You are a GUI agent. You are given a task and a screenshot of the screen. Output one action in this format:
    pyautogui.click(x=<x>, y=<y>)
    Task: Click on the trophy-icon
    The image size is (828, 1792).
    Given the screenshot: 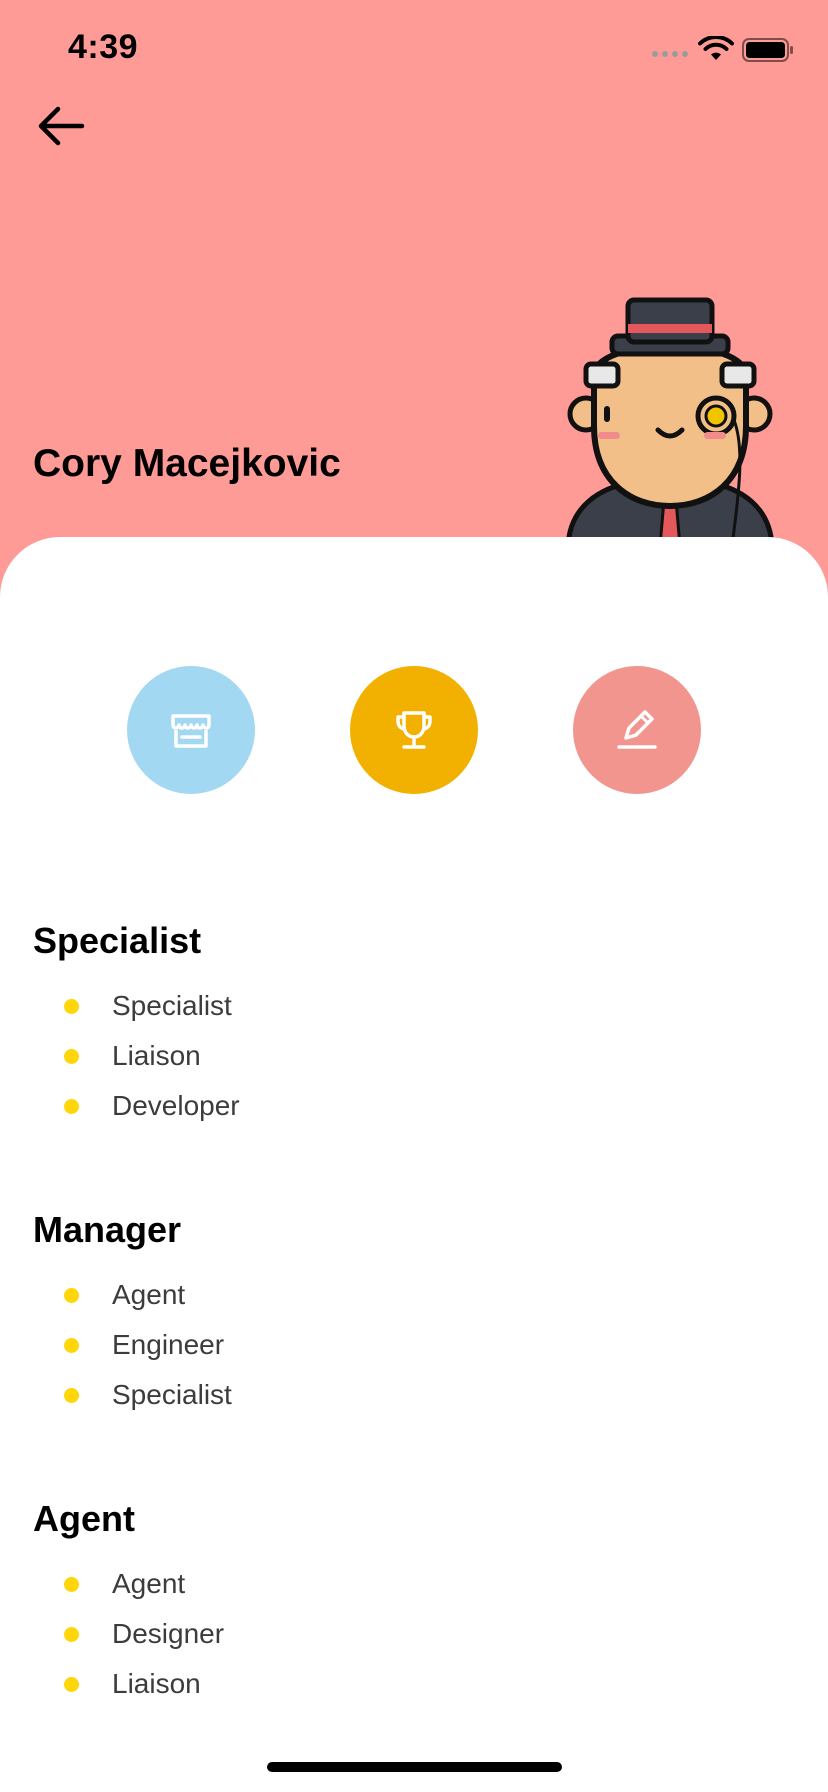 What is the action you would take?
    pyautogui.click(x=414, y=730)
    